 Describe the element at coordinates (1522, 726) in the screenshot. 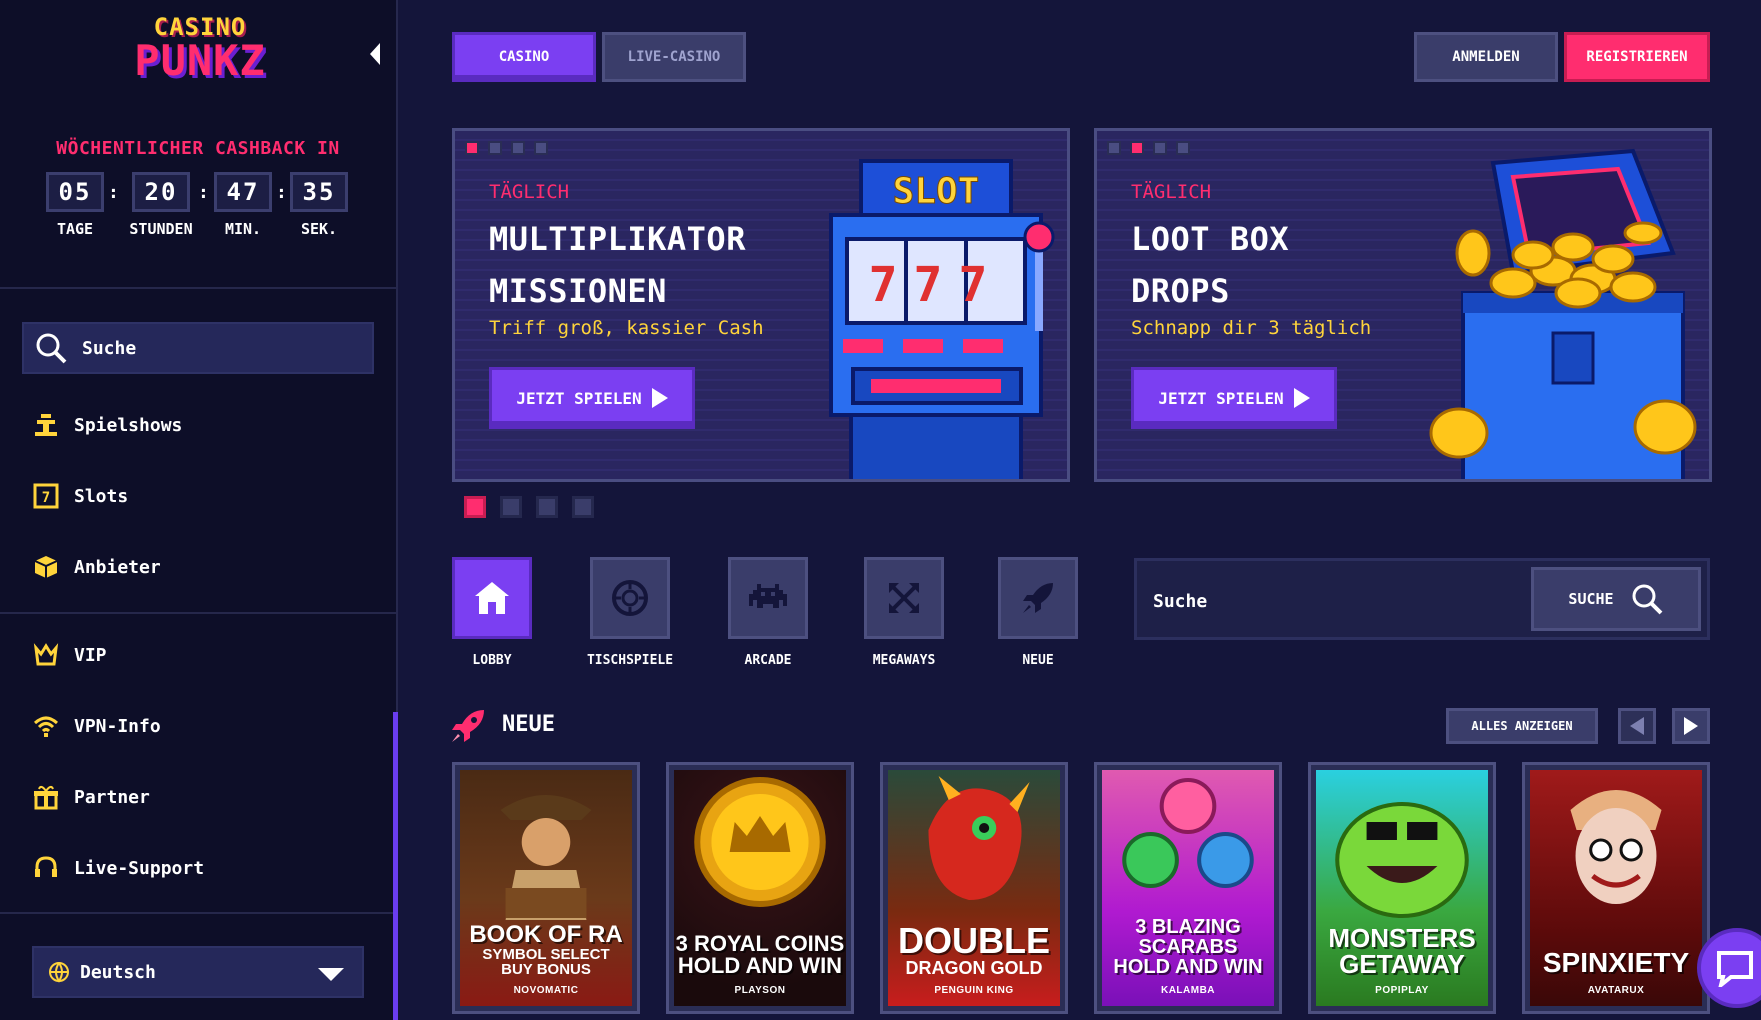

I see `show-all-button: ALLES ANZEIGEN` at that location.